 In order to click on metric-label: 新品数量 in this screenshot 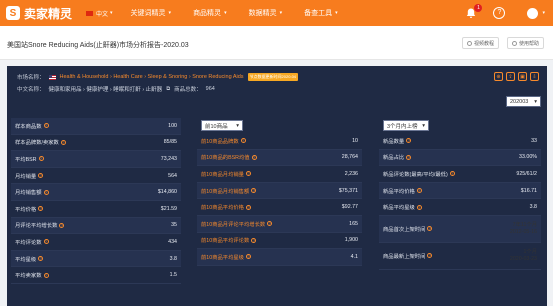, I will do `click(394, 141)`.